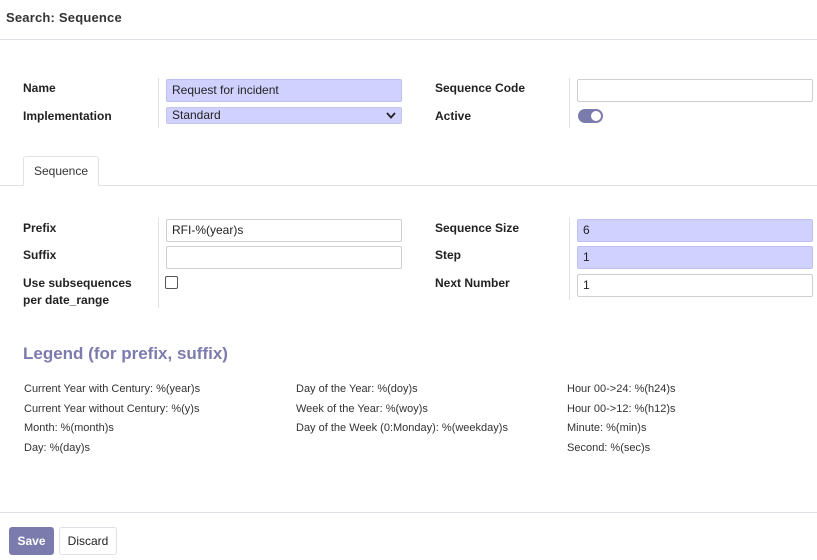 This screenshot has width=817, height=560. Describe the element at coordinates (695, 285) in the screenshot. I see `next-number-input: 1` at that location.